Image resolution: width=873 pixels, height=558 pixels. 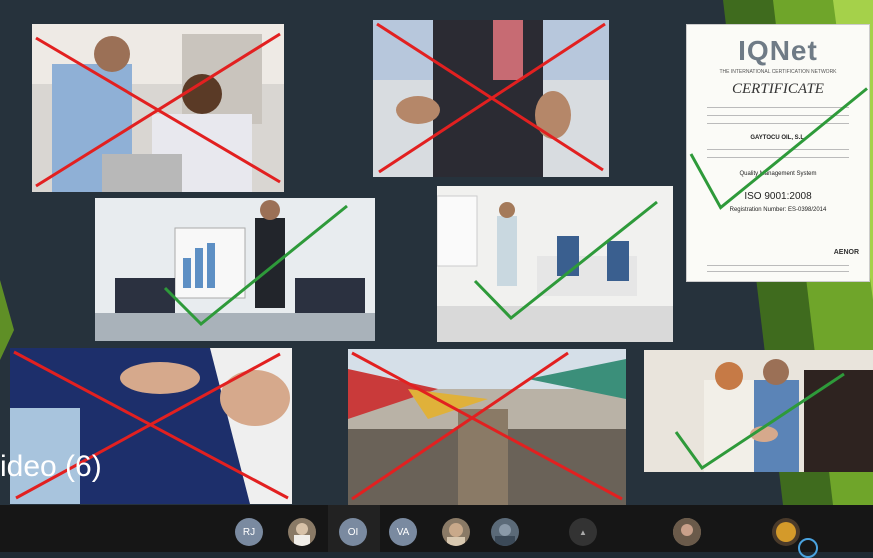 What do you see at coordinates (51, 466) in the screenshot?
I see `slide-caption: ideo (6)` at bounding box center [51, 466].